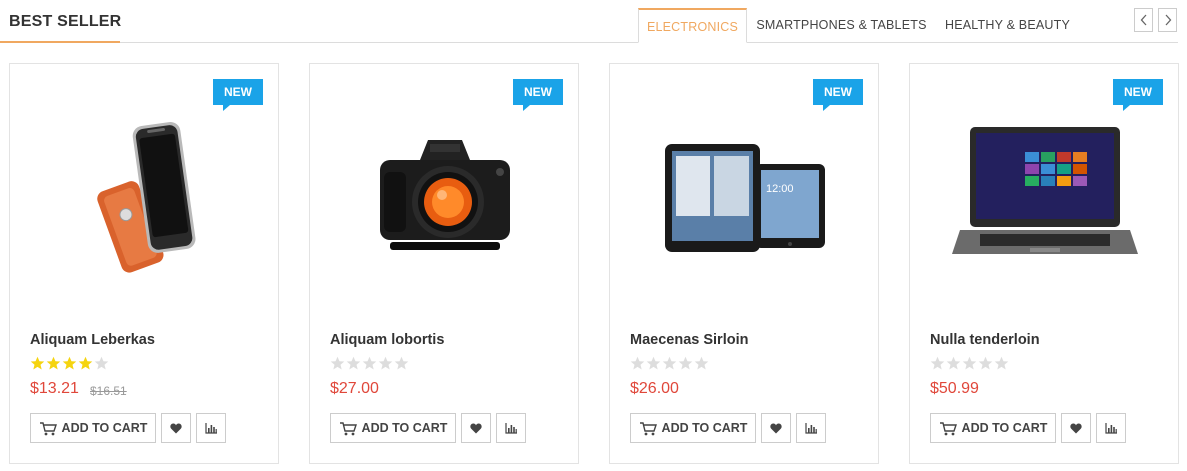 The image size is (1187, 471). Describe the element at coordinates (54, 388) in the screenshot. I see `product-price: $13.21` at that location.